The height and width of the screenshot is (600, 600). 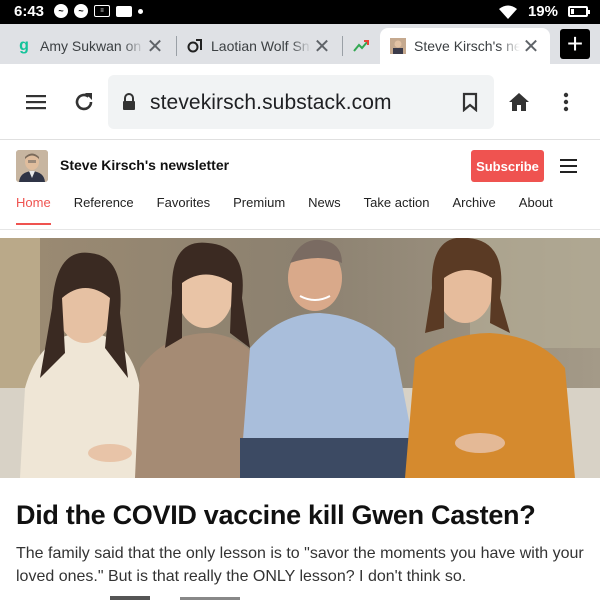 I want to click on address-bar: stevekirsch.substack.com, so click(x=301, y=102).